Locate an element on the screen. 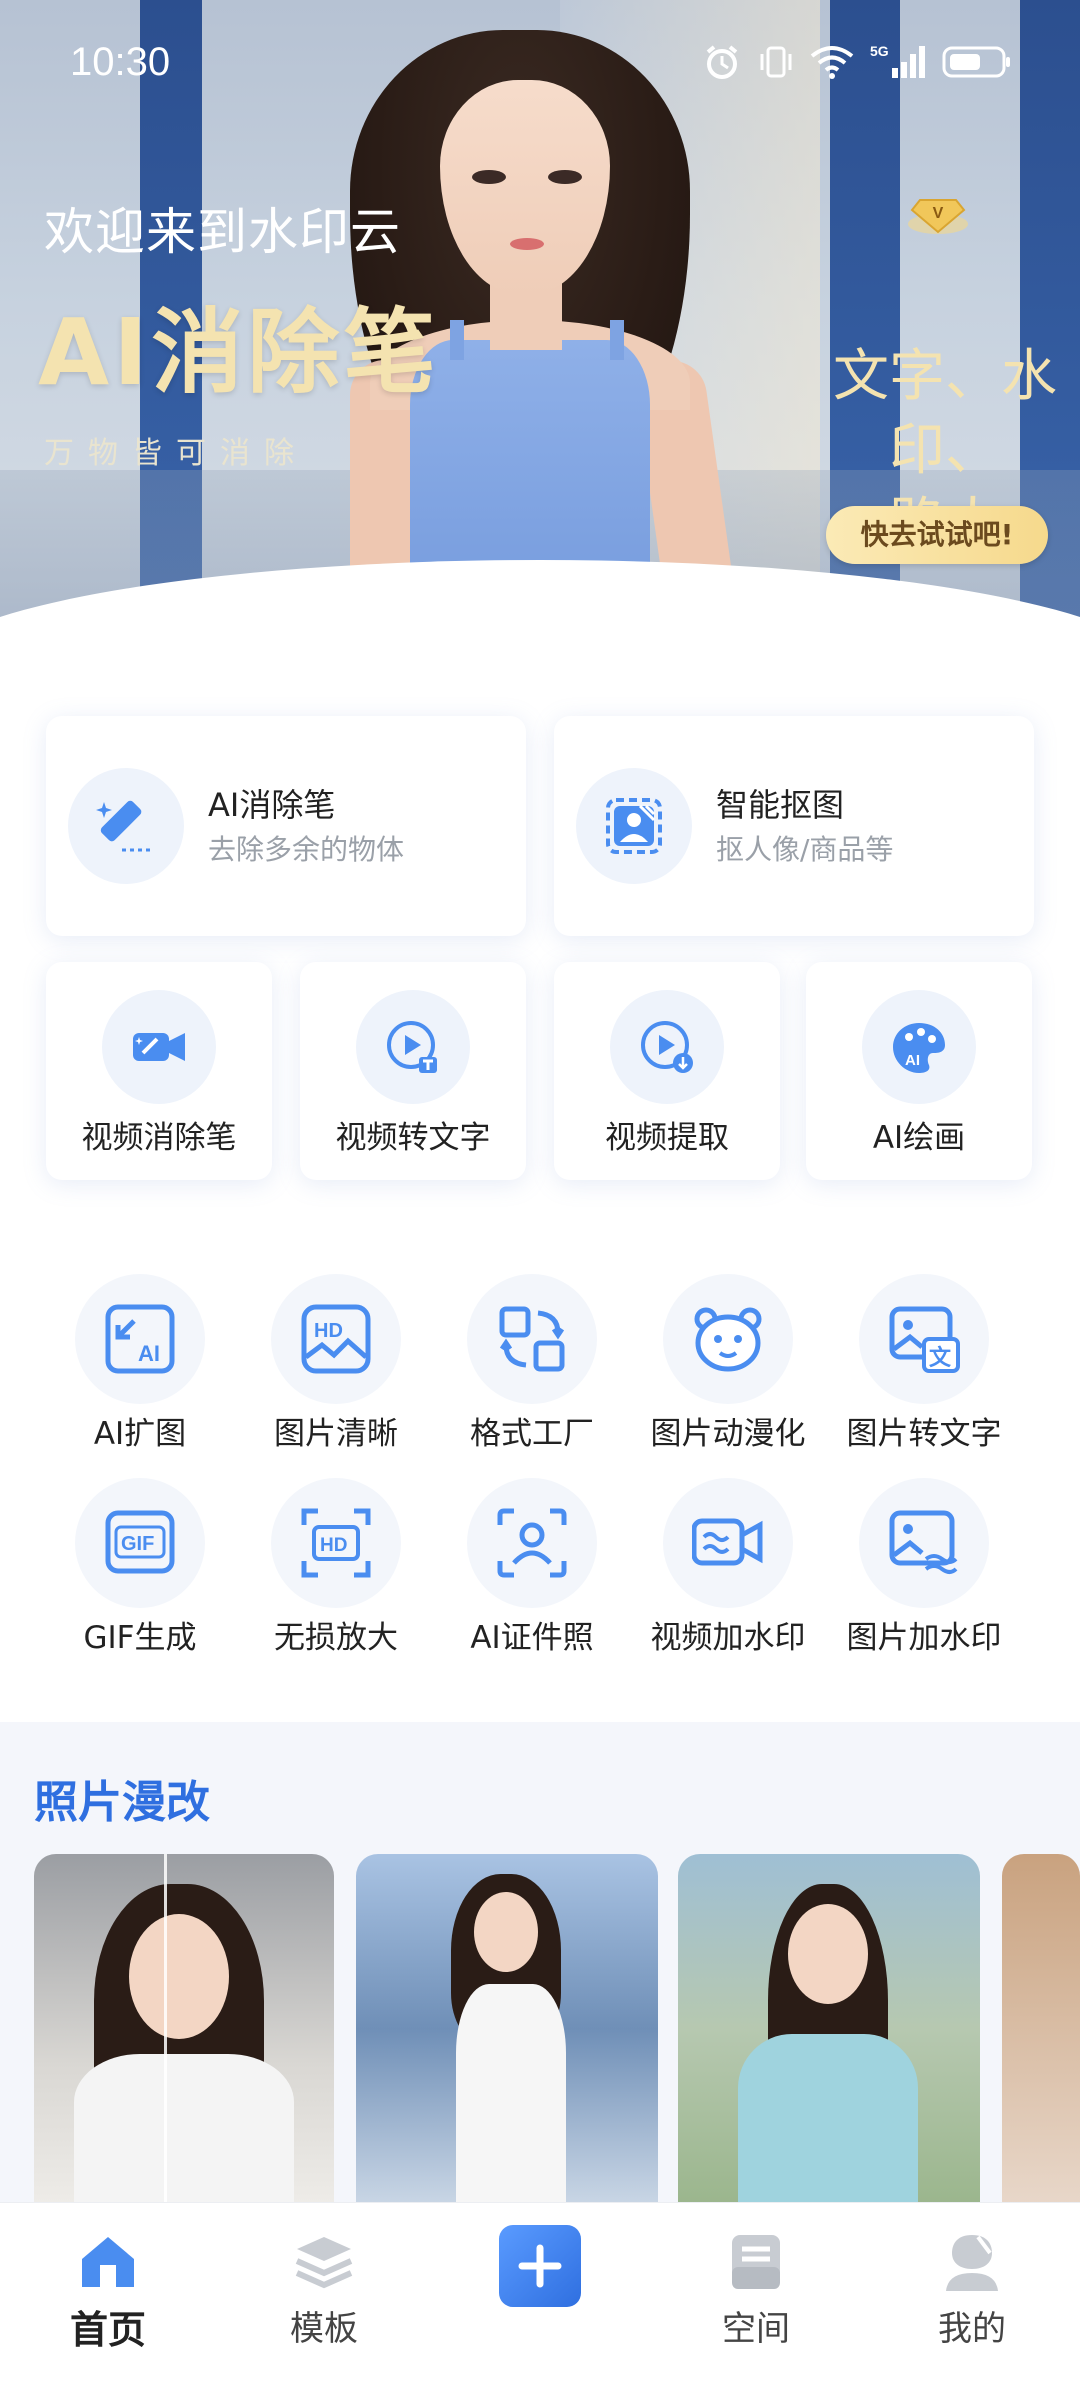 This screenshot has height=2381, width=1080. card-video-eraser: 视频消除笔 is located at coordinates (159, 1071).